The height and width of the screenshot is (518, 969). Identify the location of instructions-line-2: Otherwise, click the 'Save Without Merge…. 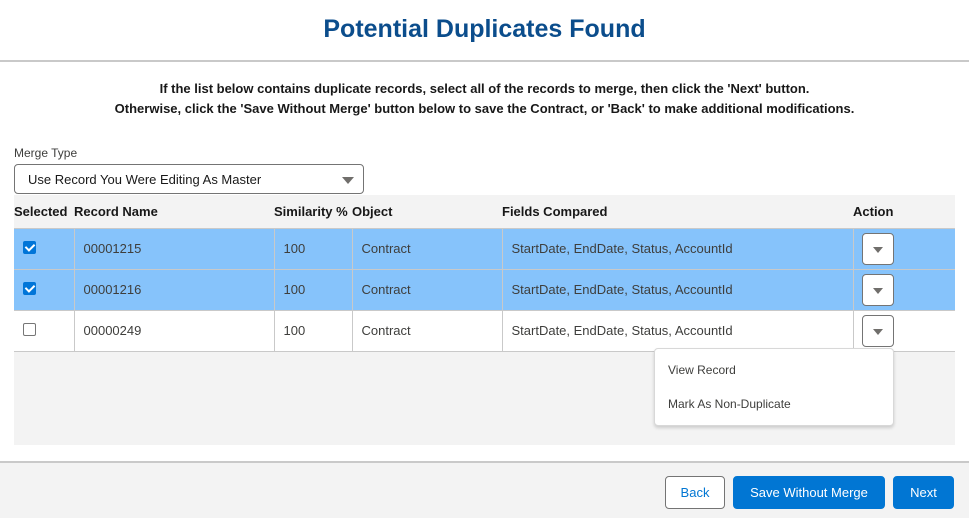
(484, 108).